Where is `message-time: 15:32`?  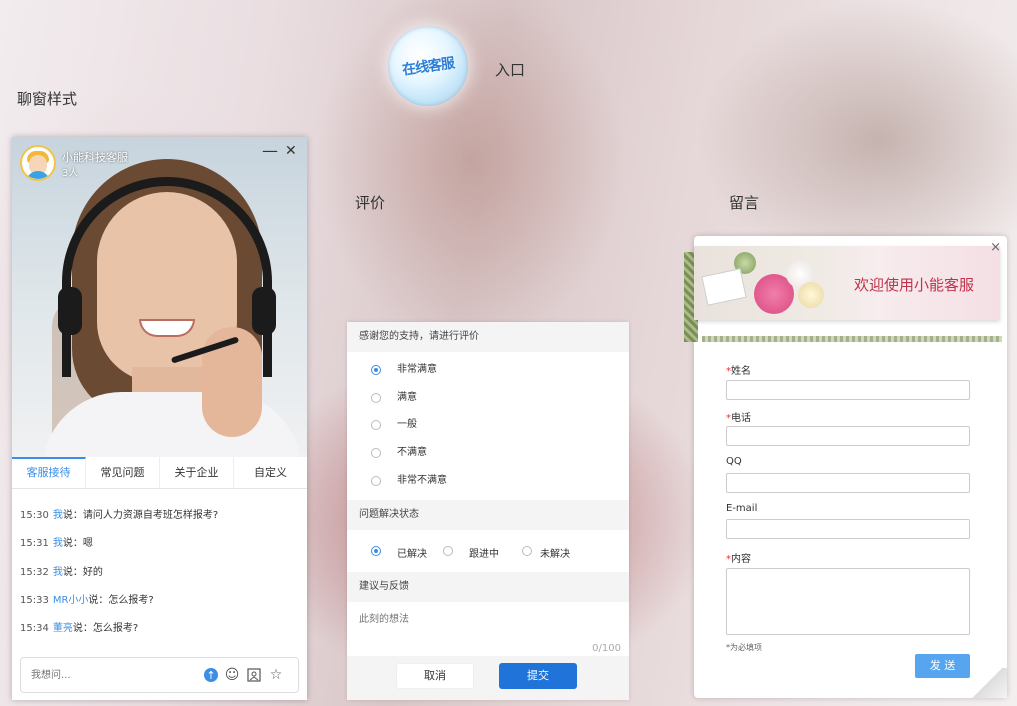 message-time: 15:32 is located at coordinates (34, 572).